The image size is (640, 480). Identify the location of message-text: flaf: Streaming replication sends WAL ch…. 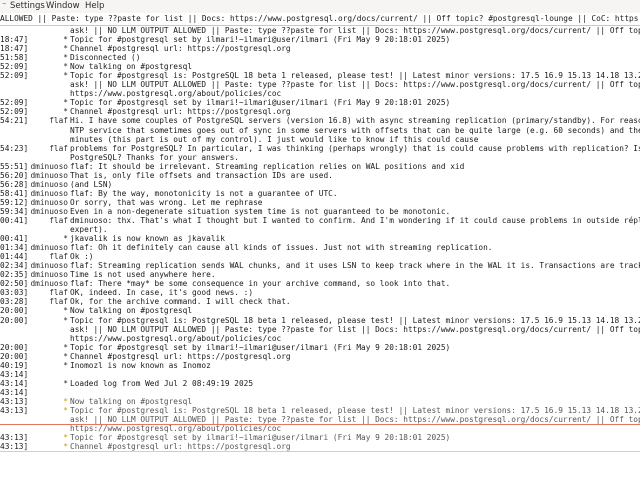
(355, 266).